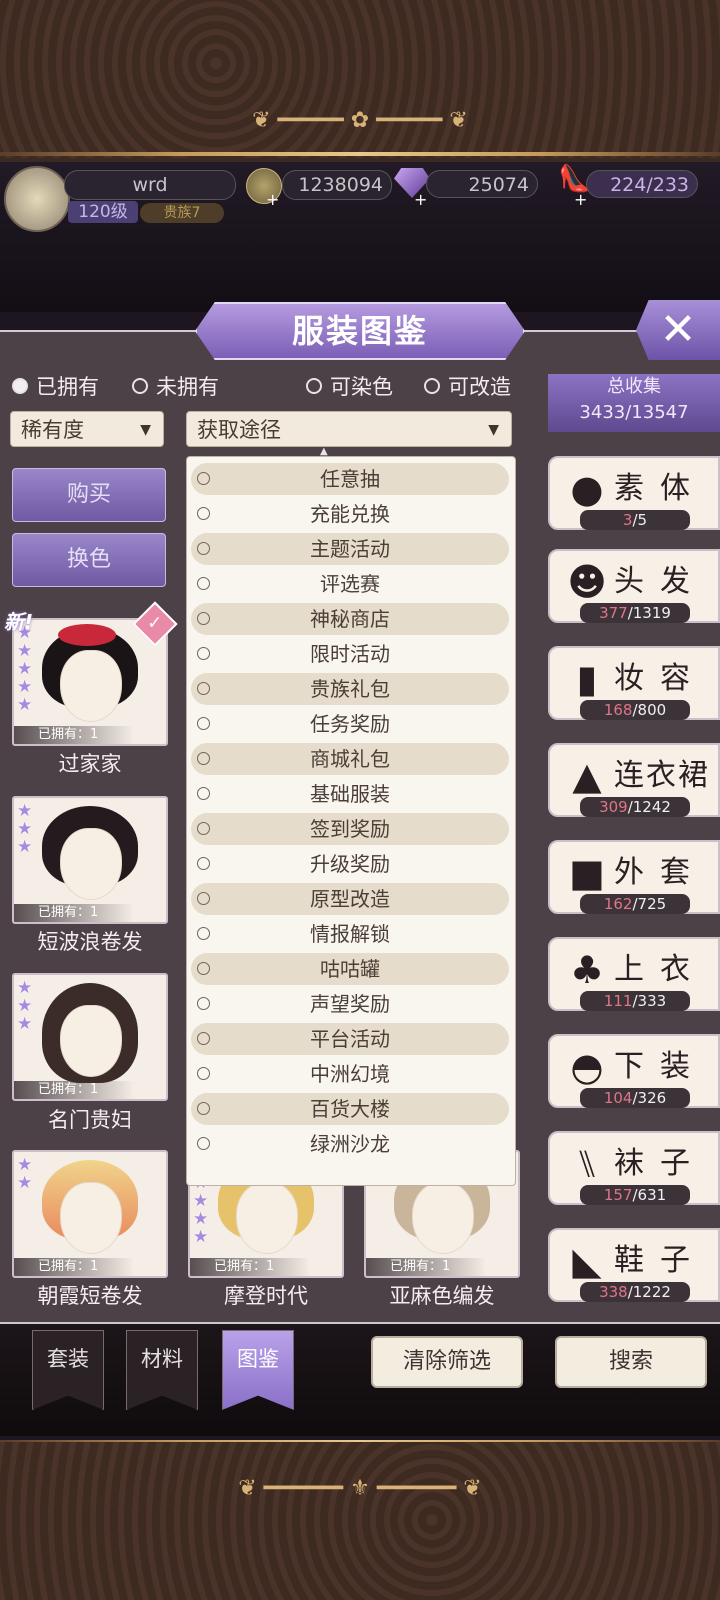 The height and width of the screenshot is (1600, 720). Describe the element at coordinates (587, 1261) in the screenshot. I see `high-heel-icon: ◣` at that location.